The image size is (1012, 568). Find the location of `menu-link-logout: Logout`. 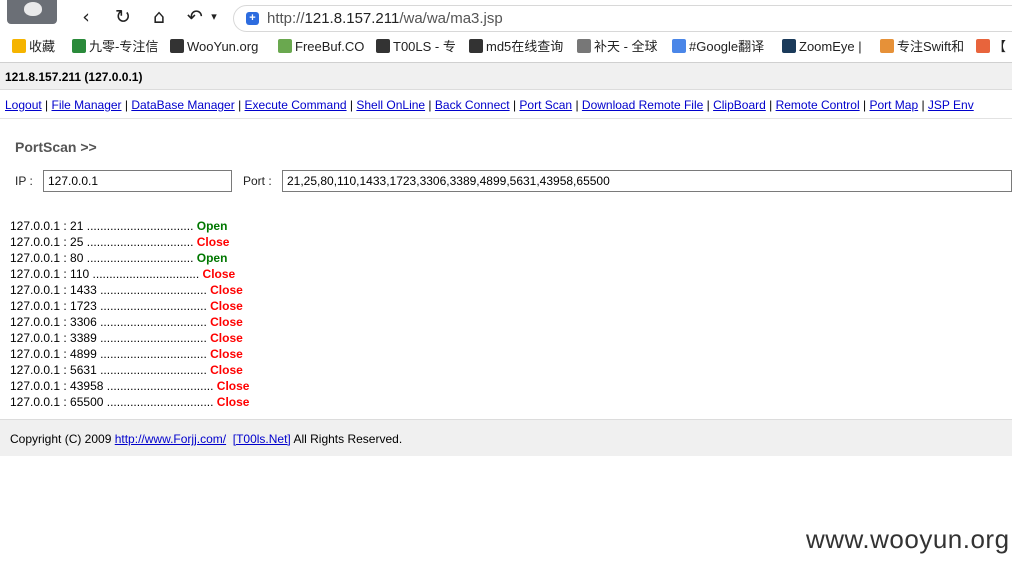

menu-link-logout: Logout is located at coordinates (23, 105).